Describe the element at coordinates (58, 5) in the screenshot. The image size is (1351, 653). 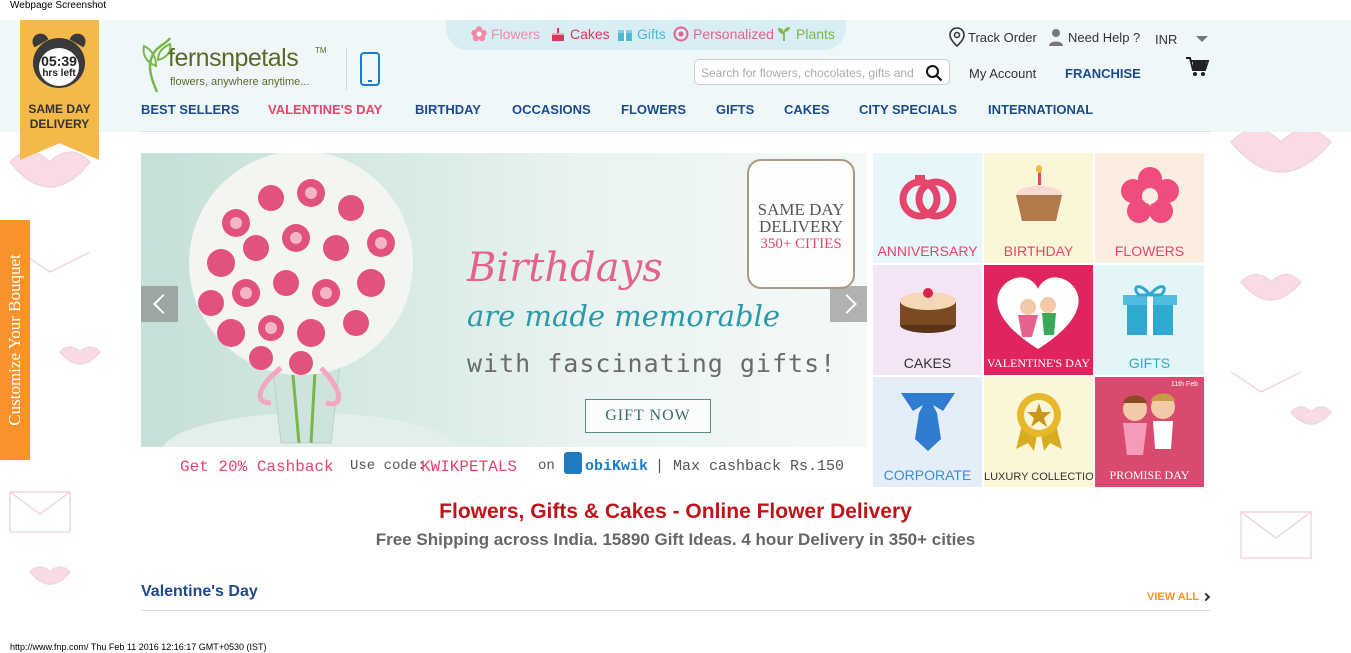
I see `top-caption: Webpage Screenshot` at that location.